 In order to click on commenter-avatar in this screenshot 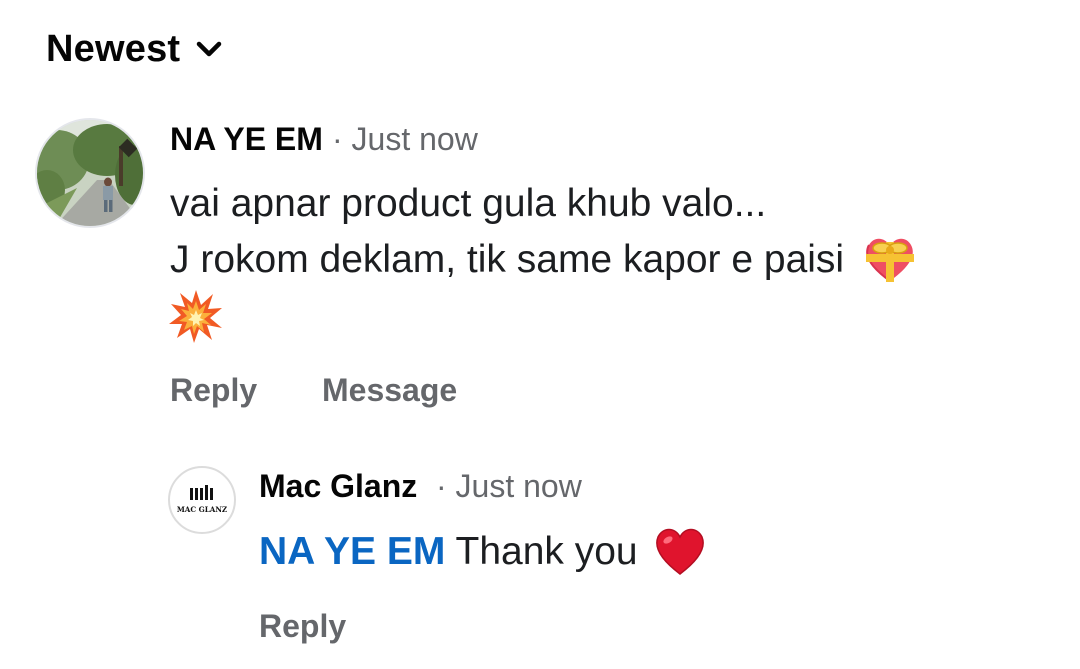, I will do `click(90, 173)`.